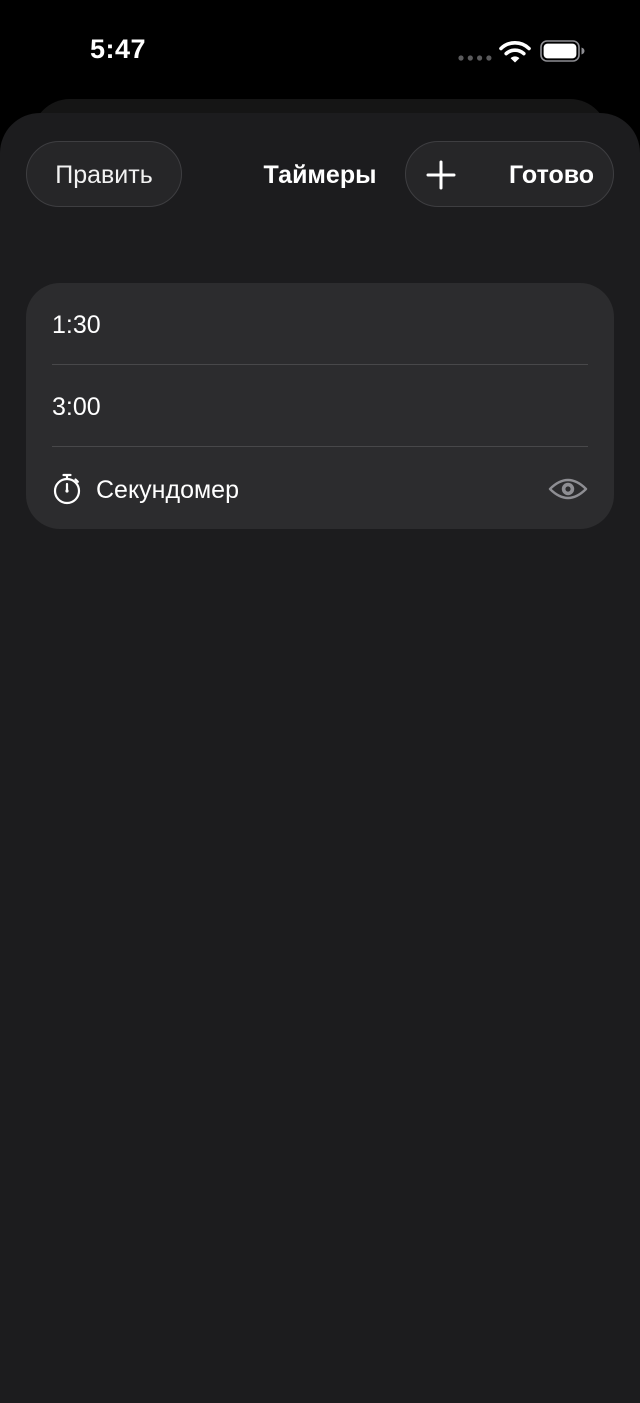 The height and width of the screenshot is (1403, 640). What do you see at coordinates (441, 175) in the screenshot?
I see `plus-icon` at bounding box center [441, 175].